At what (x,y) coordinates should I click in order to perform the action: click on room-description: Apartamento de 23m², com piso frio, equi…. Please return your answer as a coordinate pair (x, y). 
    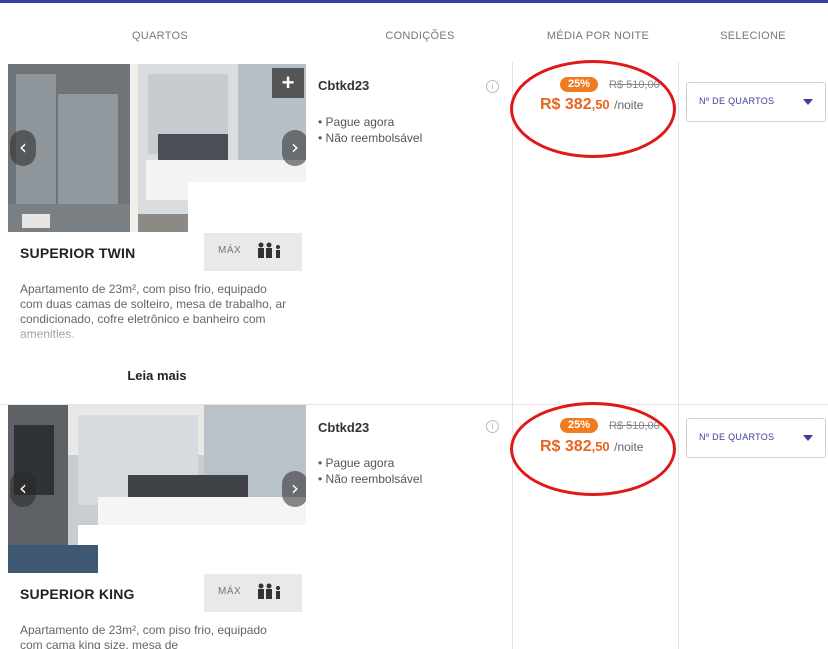
    Looking at the image, I should click on (143, 636).